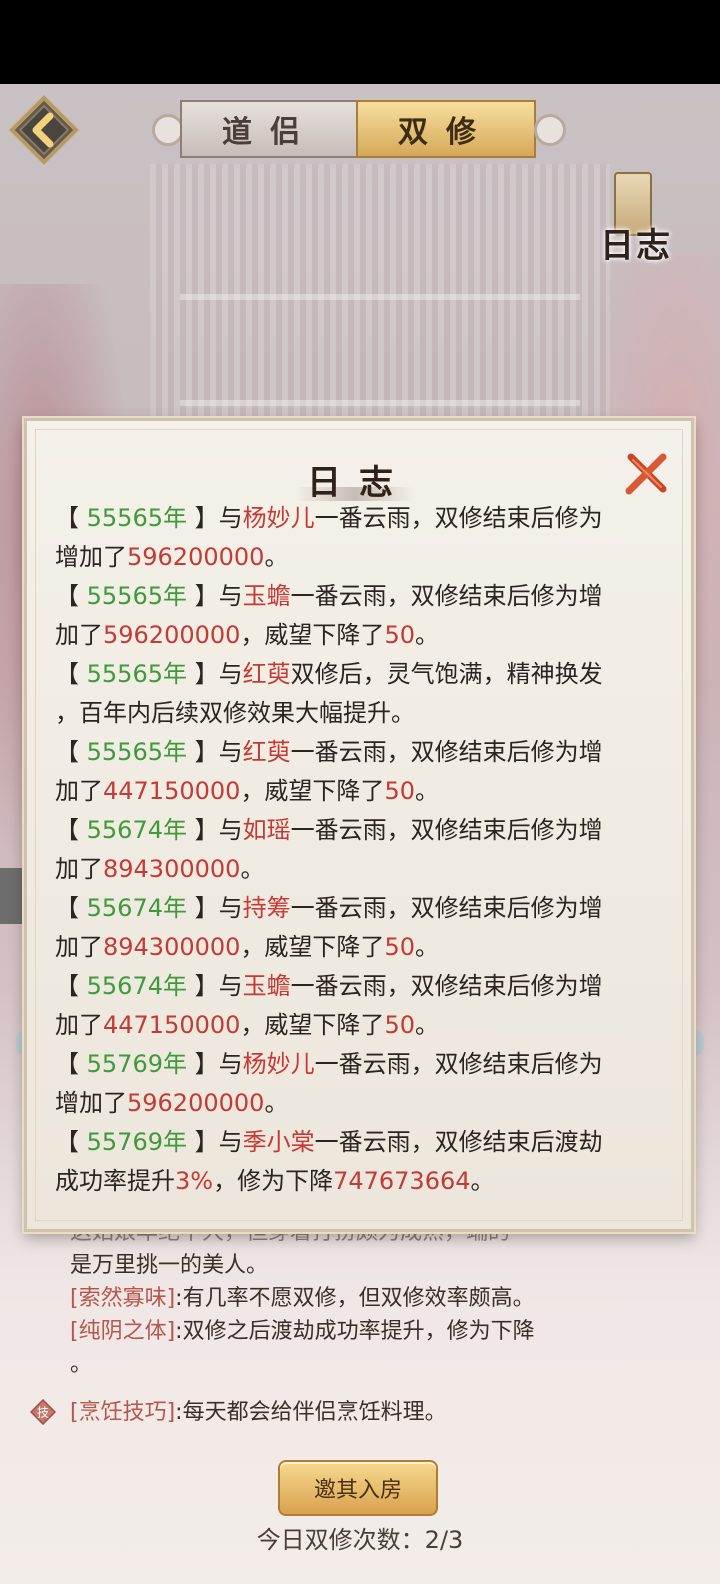  What do you see at coordinates (123, 1412) in the screenshot?
I see `skill-name: [烹饪技巧]` at bounding box center [123, 1412].